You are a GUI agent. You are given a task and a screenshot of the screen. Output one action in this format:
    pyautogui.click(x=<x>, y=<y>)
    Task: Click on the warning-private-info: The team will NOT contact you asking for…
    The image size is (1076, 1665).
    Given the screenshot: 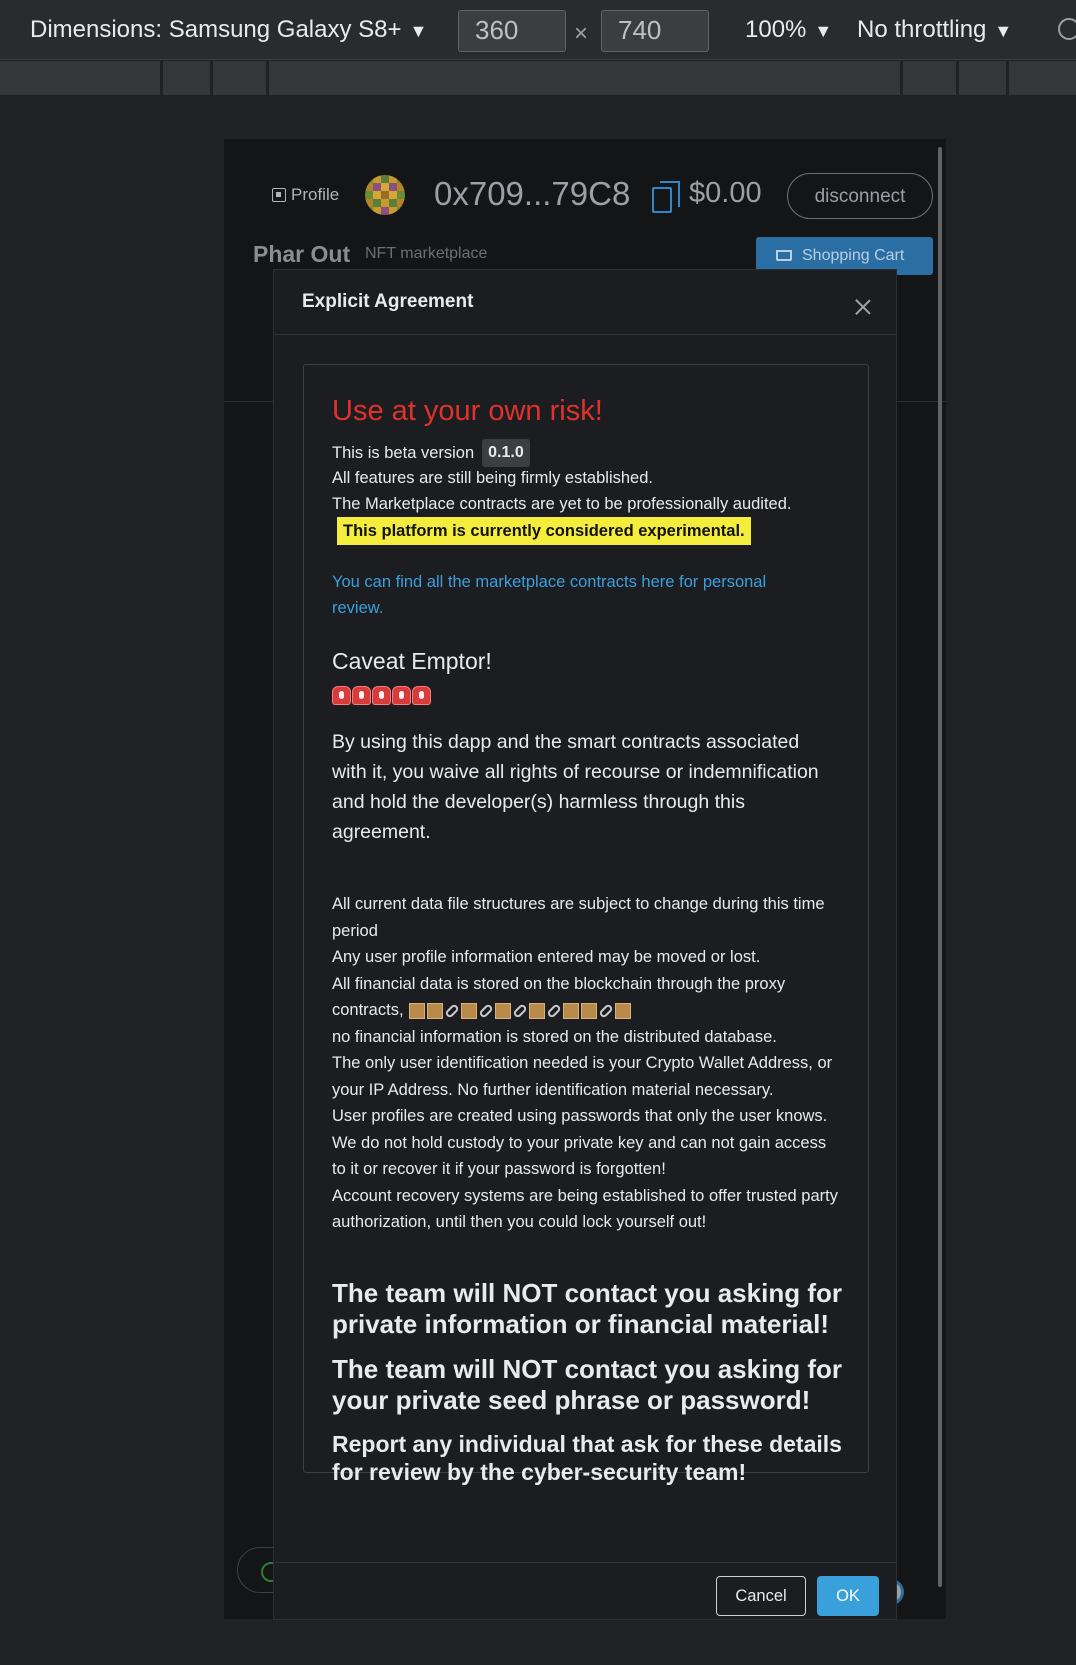 What is the action you would take?
    pyautogui.click(x=587, y=1308)
    